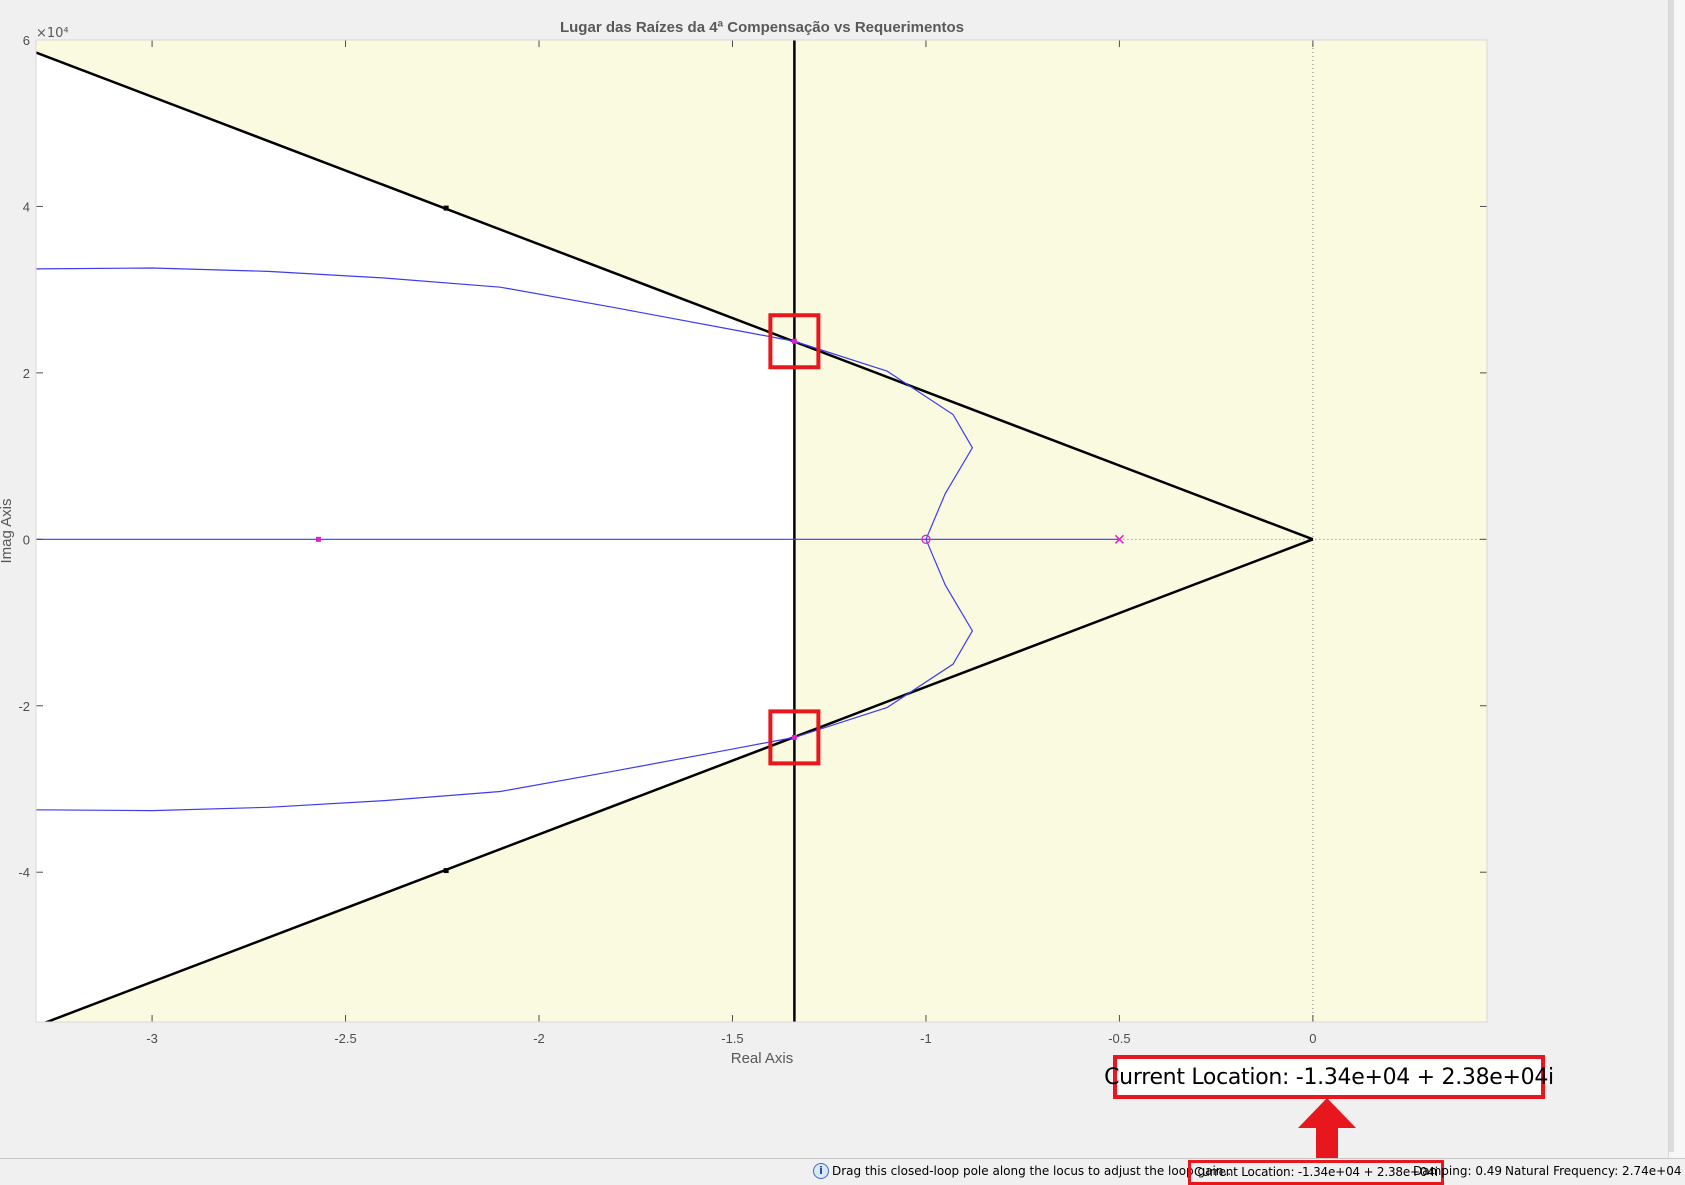 The width and height of the screenshot is (1685, 1185). I want to click on y-axis-label: Imag Axis, so click(7, 530).